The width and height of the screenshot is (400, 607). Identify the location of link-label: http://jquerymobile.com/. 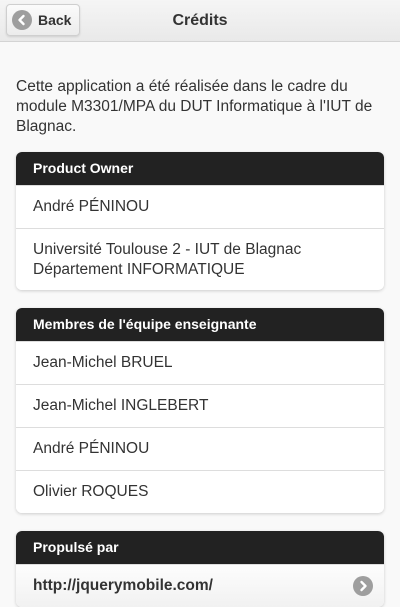
(123, 585).